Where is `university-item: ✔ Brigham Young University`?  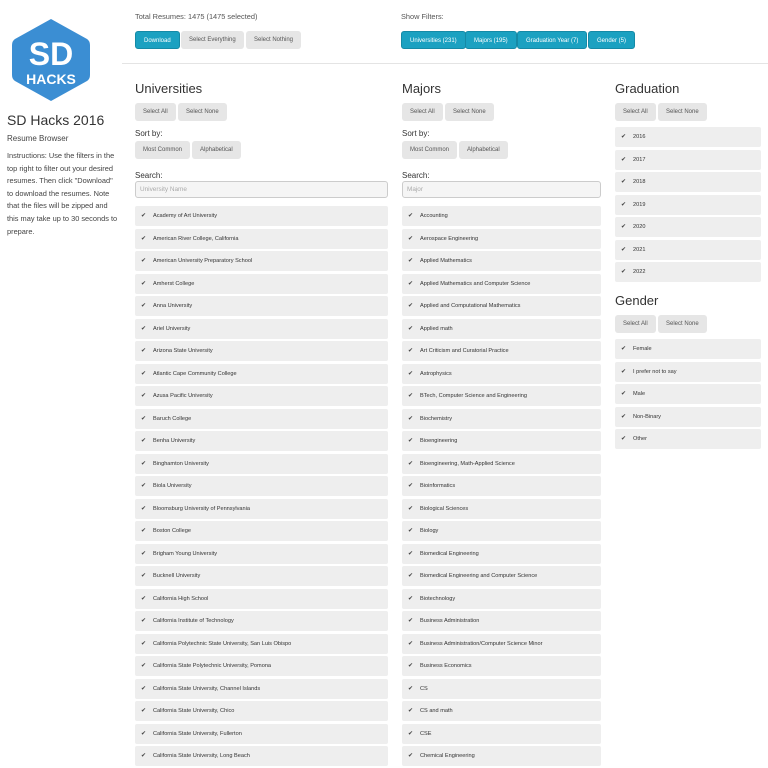 university-item: ✔ Brigham Young University is located at coordinates (261, 553).